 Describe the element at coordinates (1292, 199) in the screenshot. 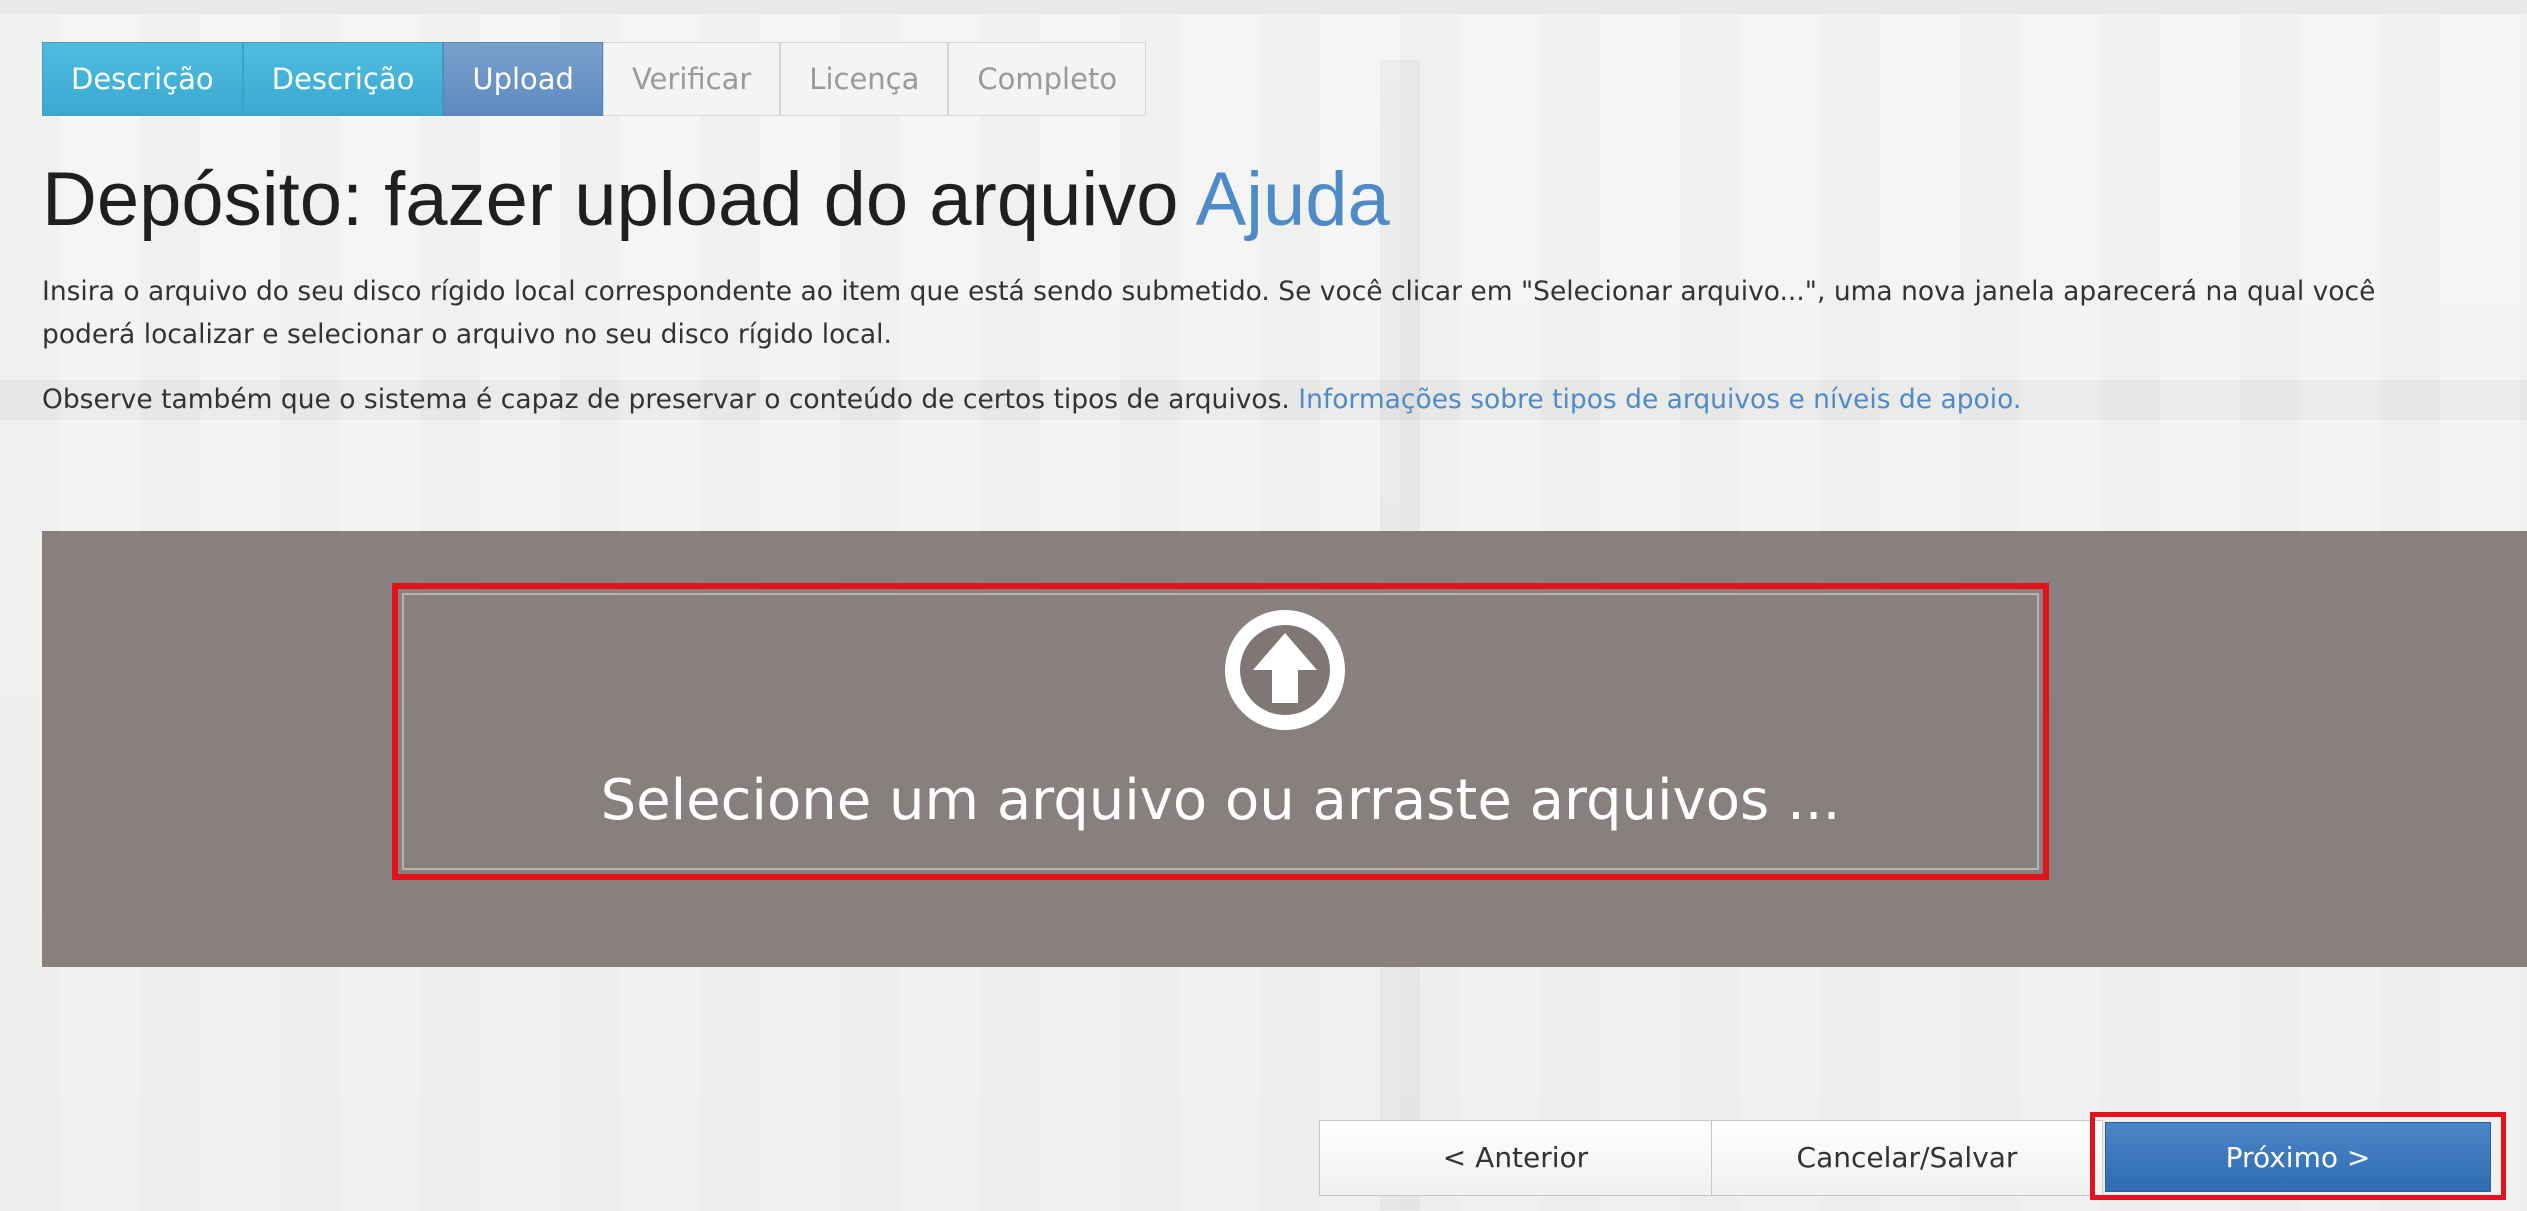

I see `help-link: Ajuda` at that location.